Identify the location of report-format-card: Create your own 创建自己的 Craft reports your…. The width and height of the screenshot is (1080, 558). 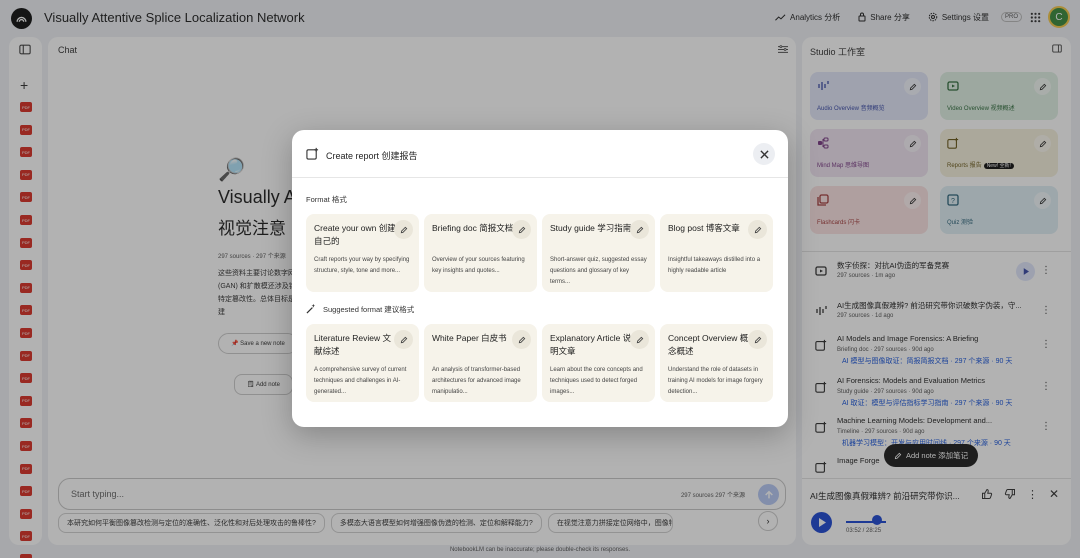
(362, 253).